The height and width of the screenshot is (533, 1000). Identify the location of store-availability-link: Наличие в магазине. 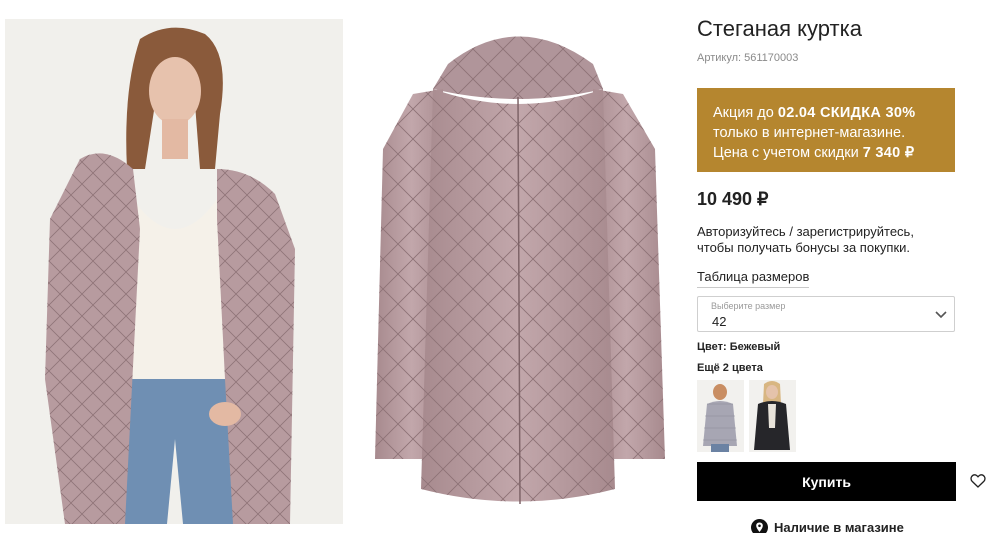
(827, 525).